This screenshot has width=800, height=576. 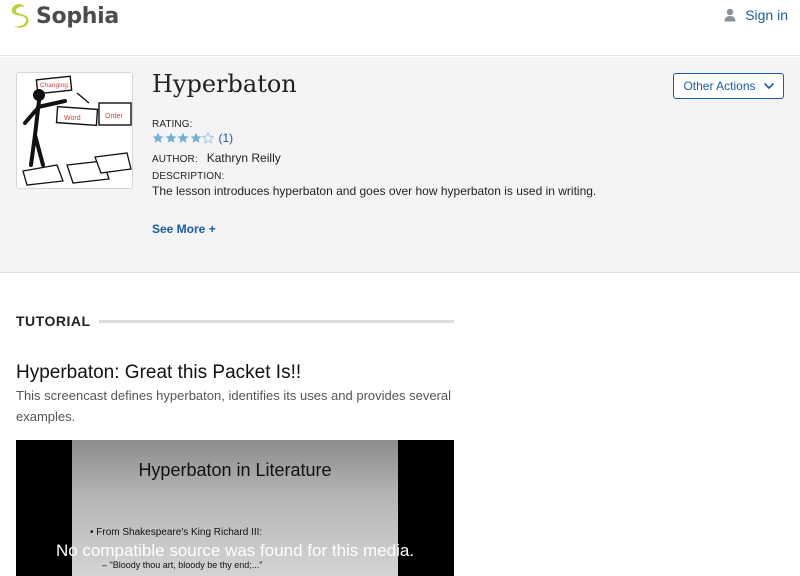 What do you see at coordinates (226, 138) in the screenshot?
I see `rating-count-link: (1)` at bounding box center [226, 138].